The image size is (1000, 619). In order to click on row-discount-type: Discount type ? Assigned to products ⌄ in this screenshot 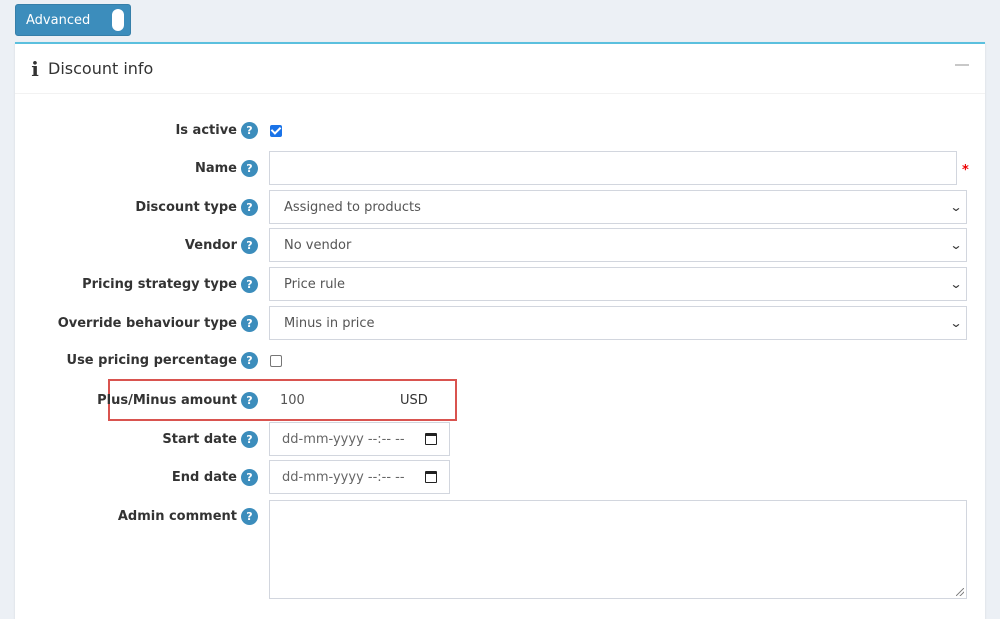, I will do `click(500, 208)`.